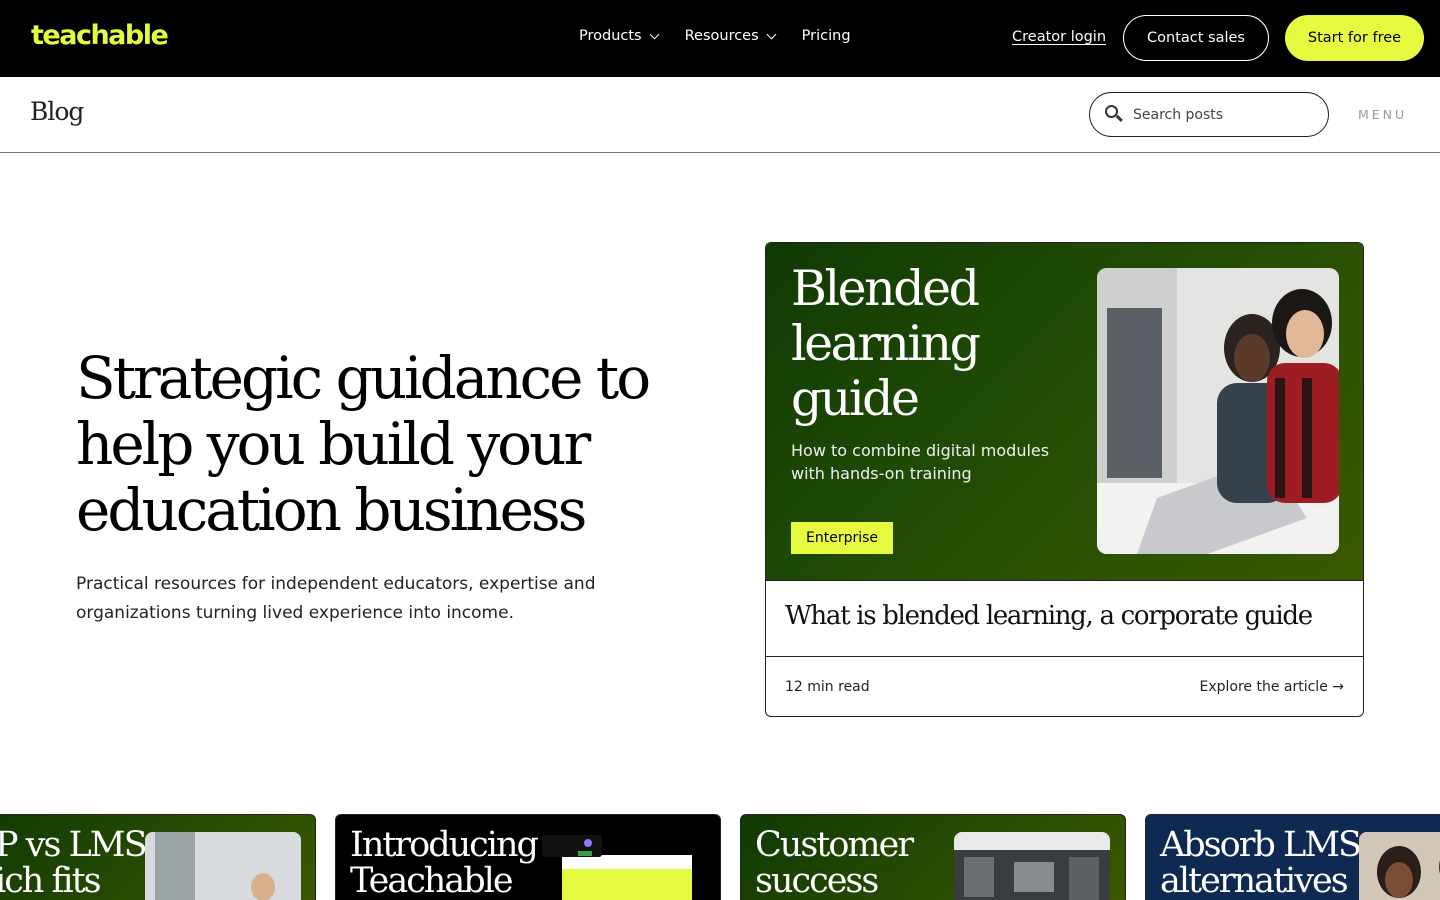 The height and width of the screenshot is (900, 1440). What do you see at coordinates (1223, 114) in the screenshot?
I see `search-input` at bounding box center [1223, 114].